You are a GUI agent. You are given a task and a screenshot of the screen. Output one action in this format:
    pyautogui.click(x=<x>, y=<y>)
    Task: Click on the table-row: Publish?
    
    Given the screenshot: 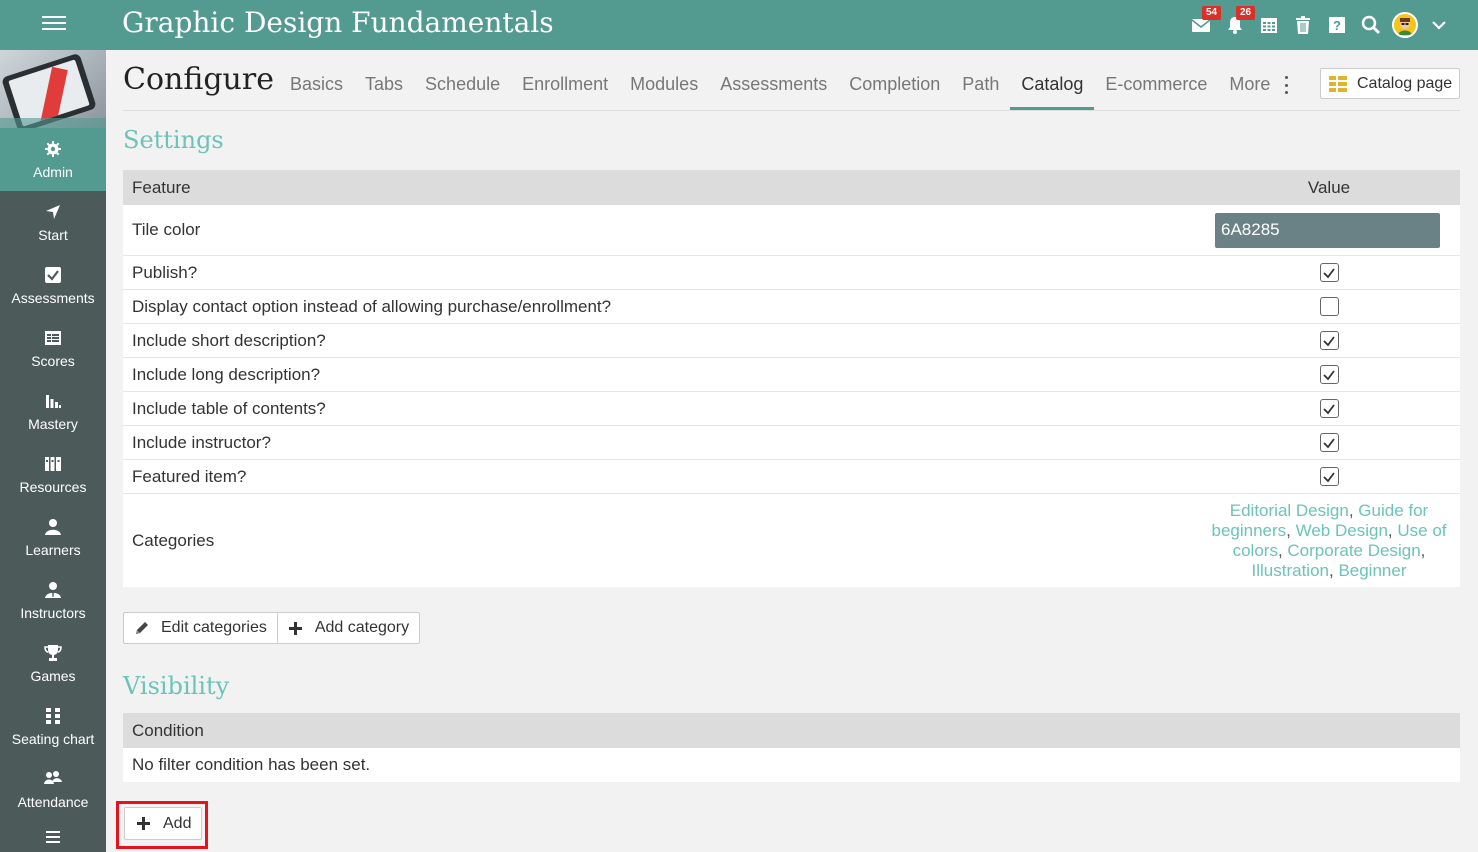 What is the action you would take?
    pyautogui.click(x=791, y=272)
    